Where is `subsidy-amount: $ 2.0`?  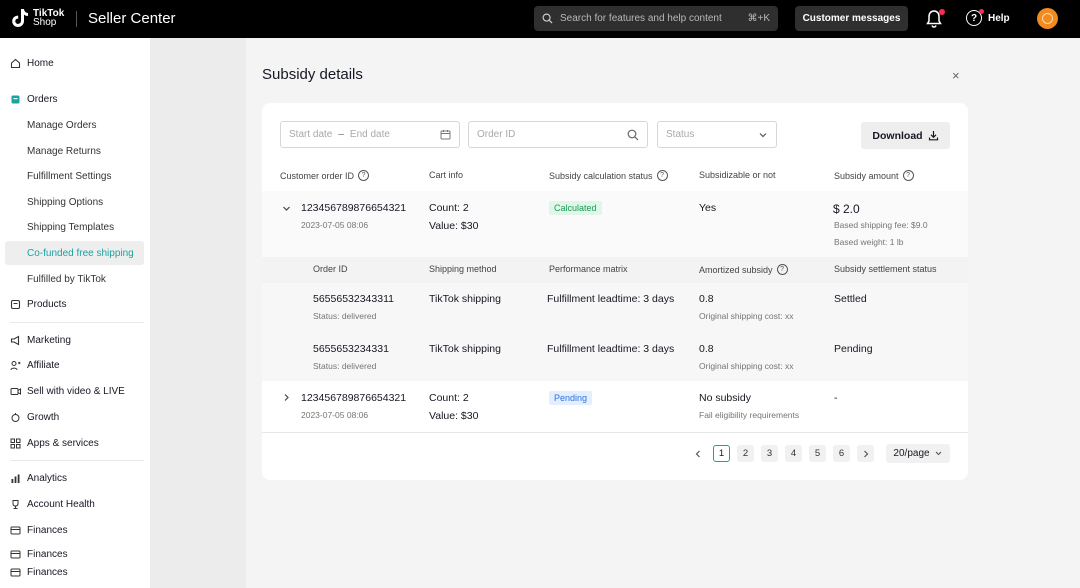 subsidy-amount: $ 2.0 is located at coordinates (846, 209).